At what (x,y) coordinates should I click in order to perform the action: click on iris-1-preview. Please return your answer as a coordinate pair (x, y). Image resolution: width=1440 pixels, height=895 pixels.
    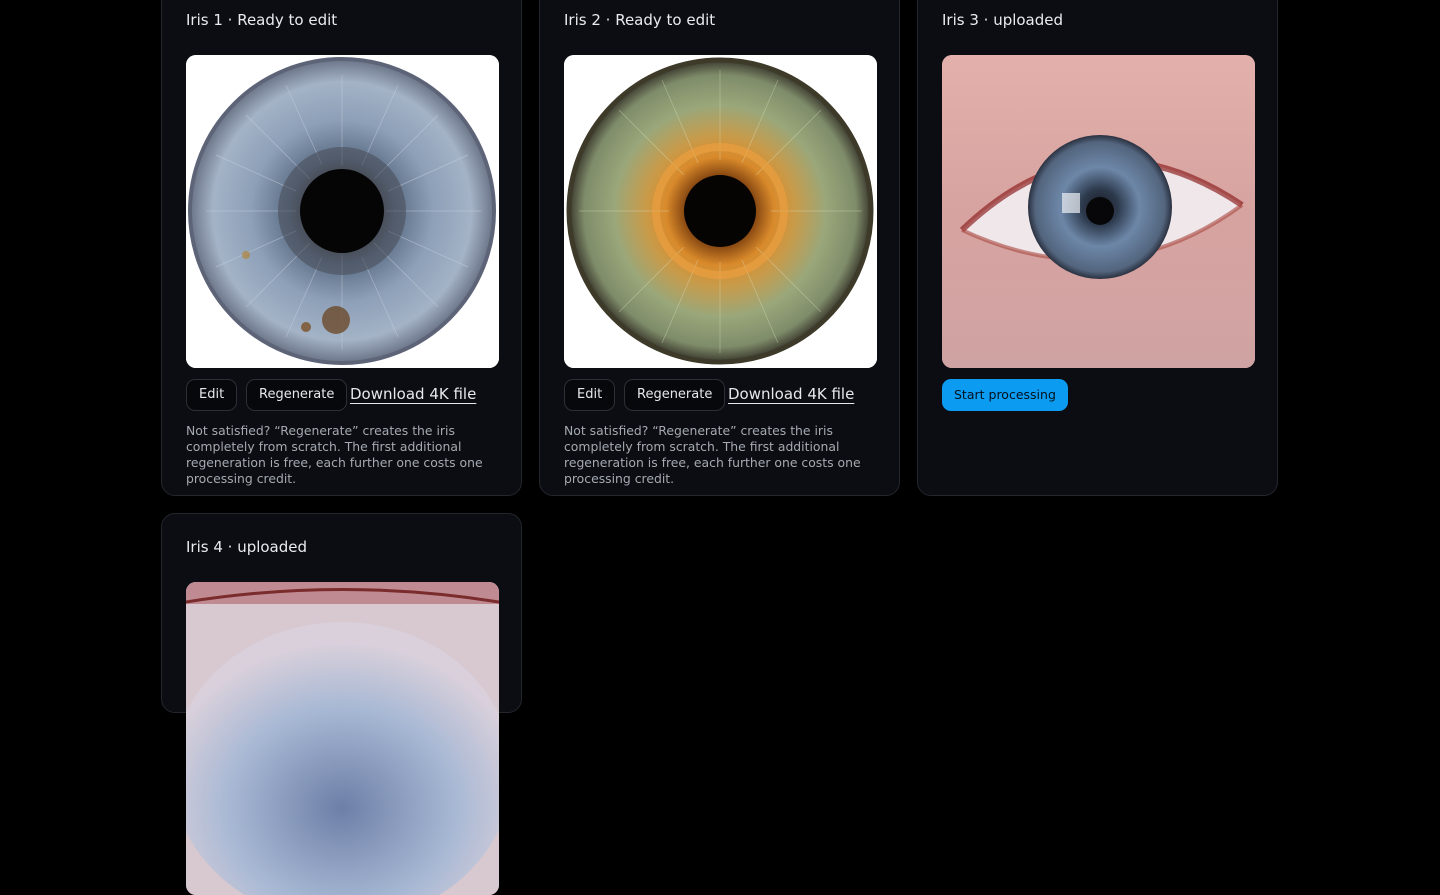
    Looking at the image, I should click on (342, 211).